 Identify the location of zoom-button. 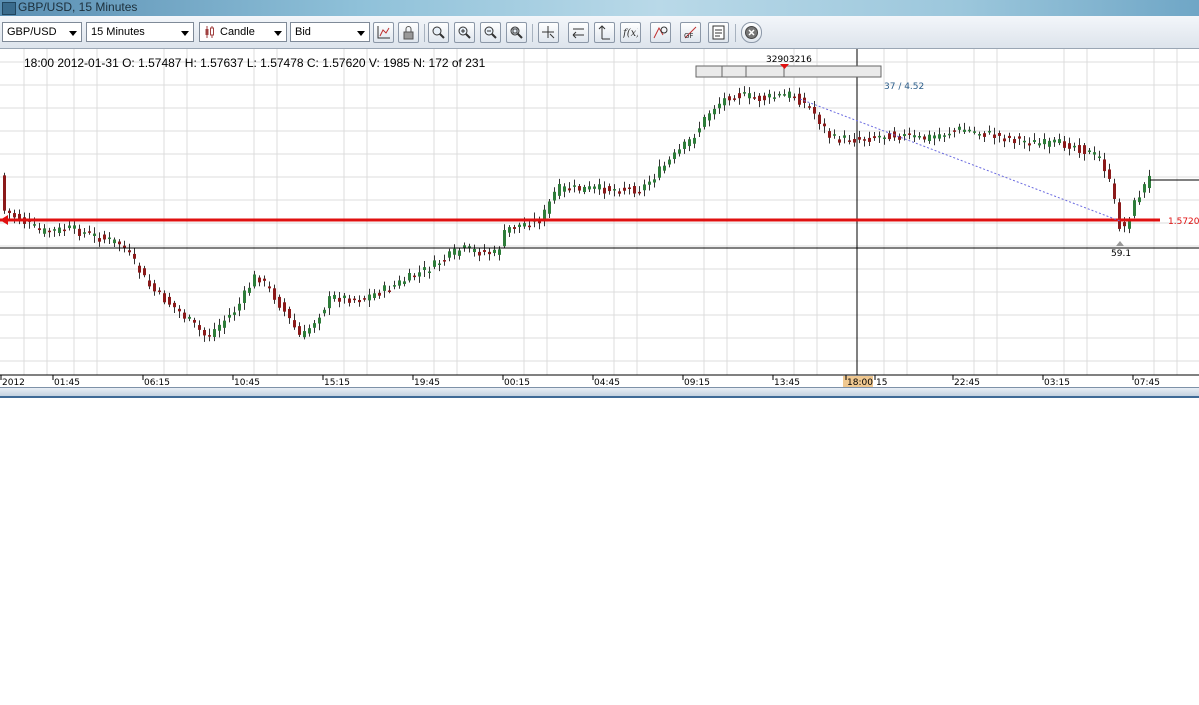
(438, 32).